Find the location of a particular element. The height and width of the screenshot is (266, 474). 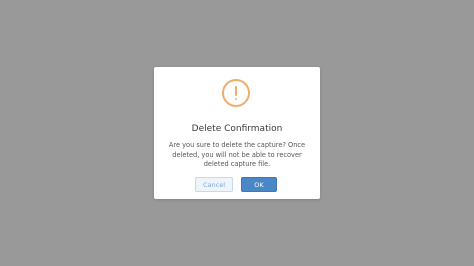

warning-exclamation-icon is located at coordinates (236, 93).